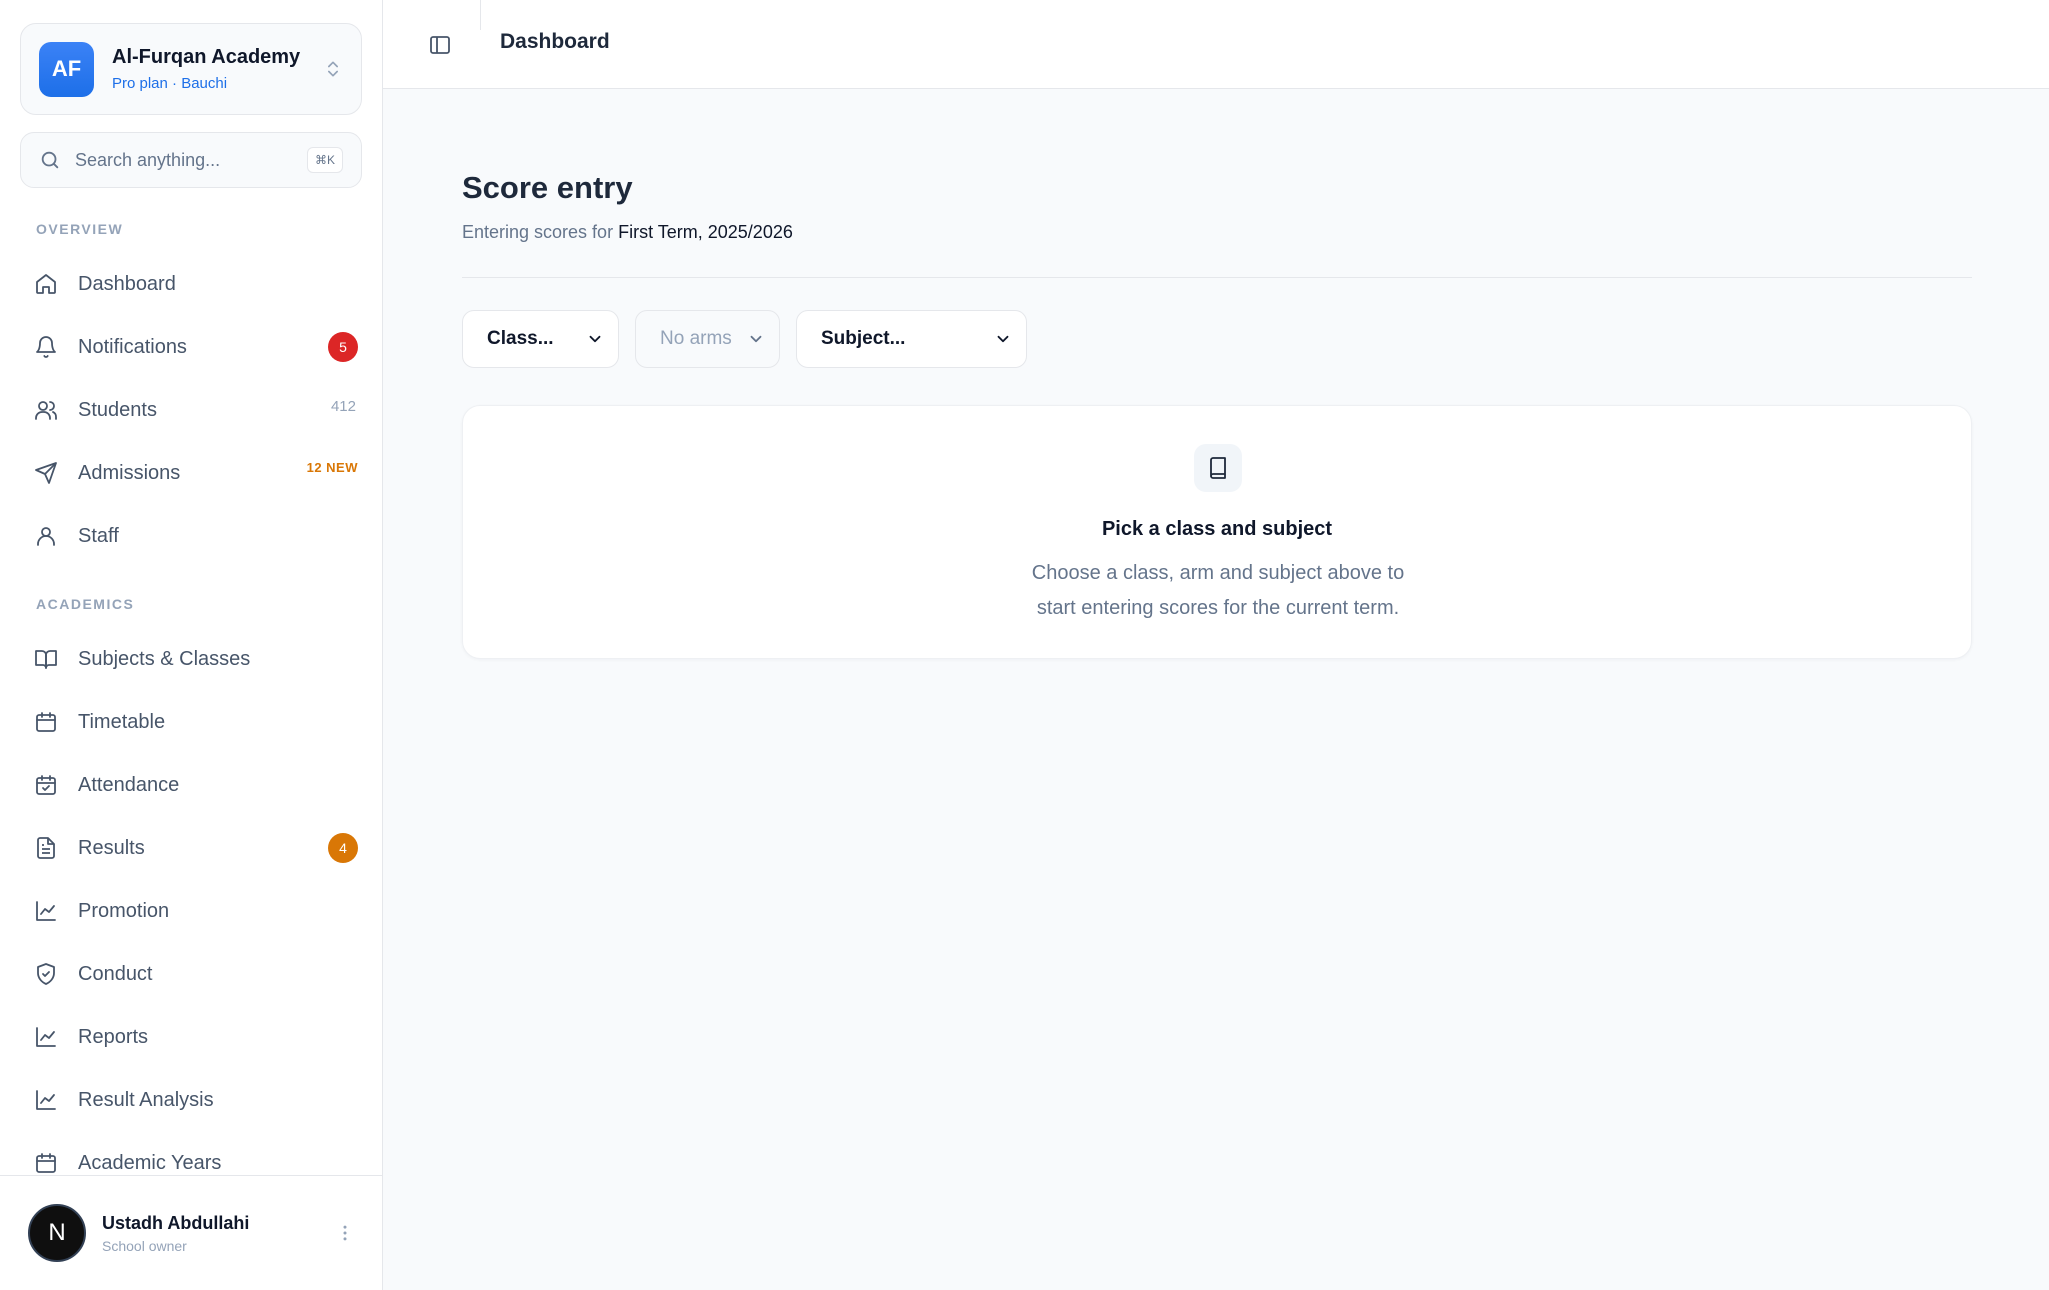 The height and width of the screenshot is (1290, 2049). I want to click on header-divider, so click(480, 15).